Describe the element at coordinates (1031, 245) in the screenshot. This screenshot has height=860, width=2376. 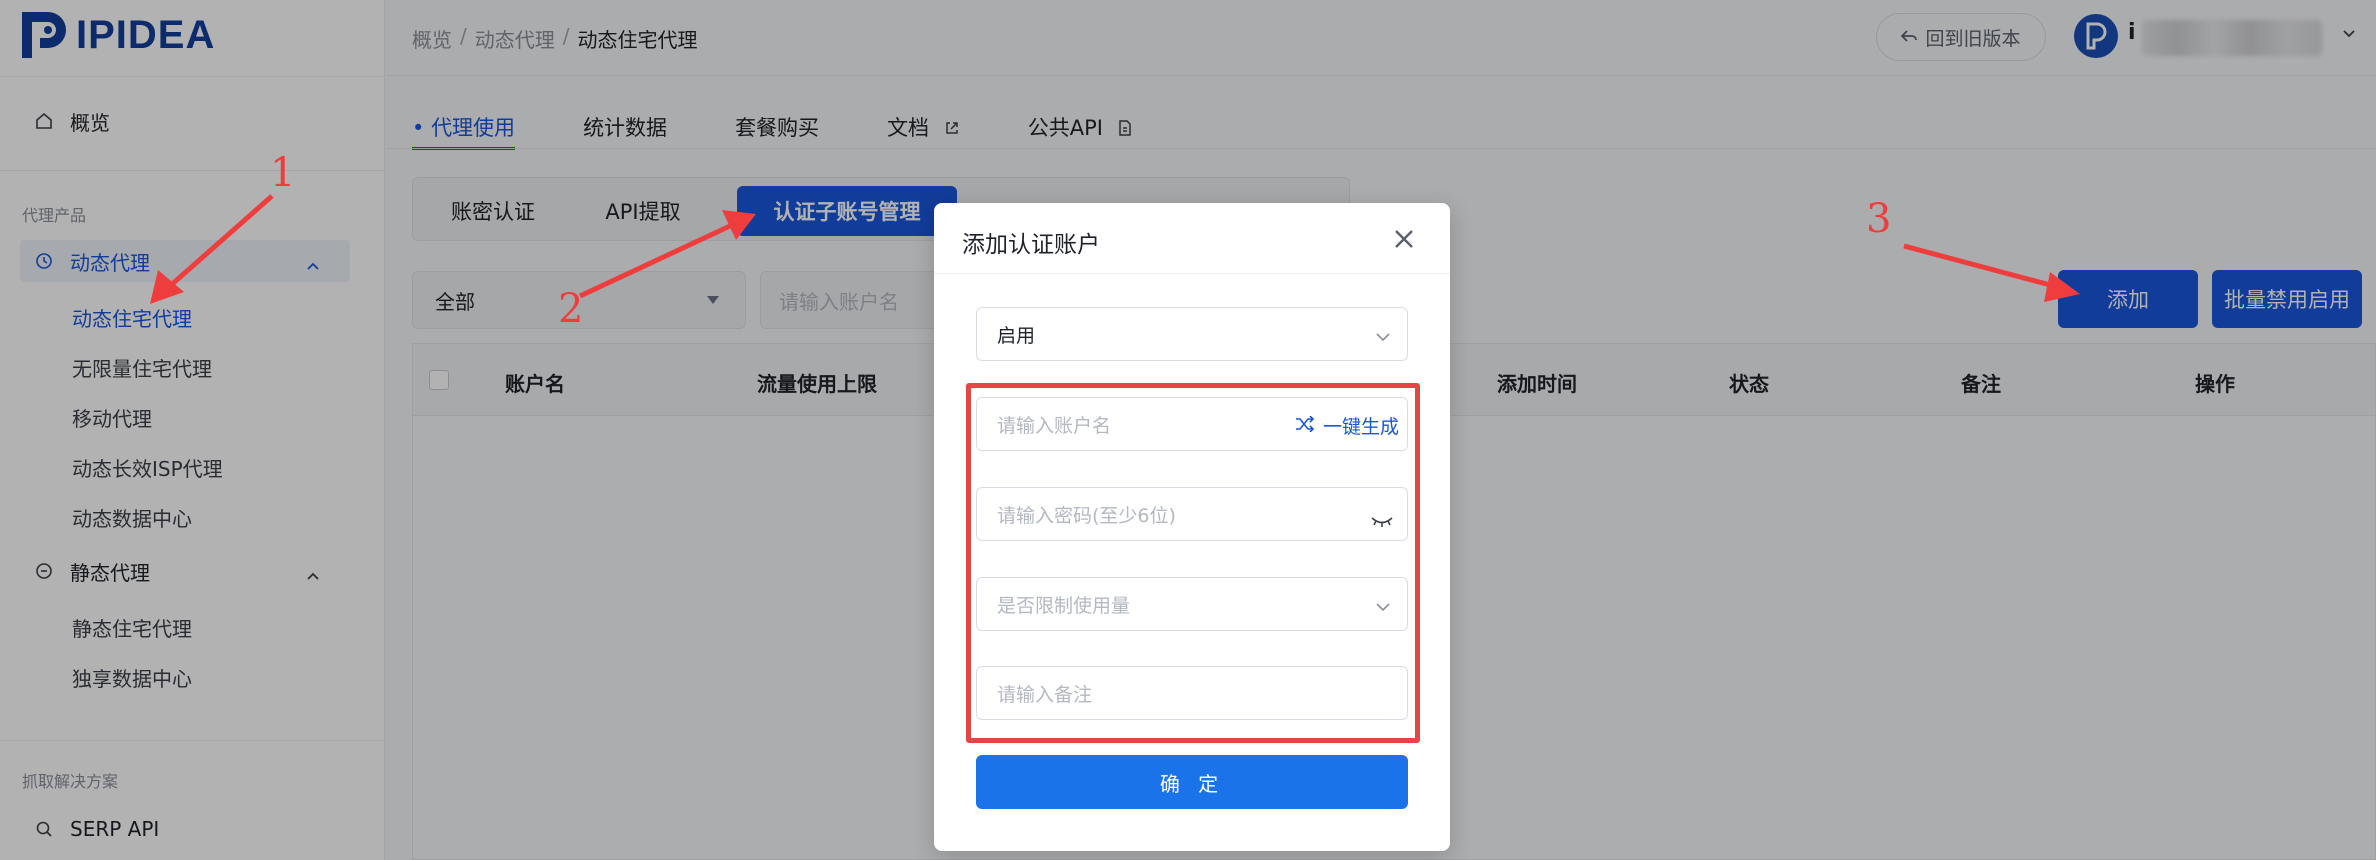
I see `modal-title: 添加认证账户` at that location.